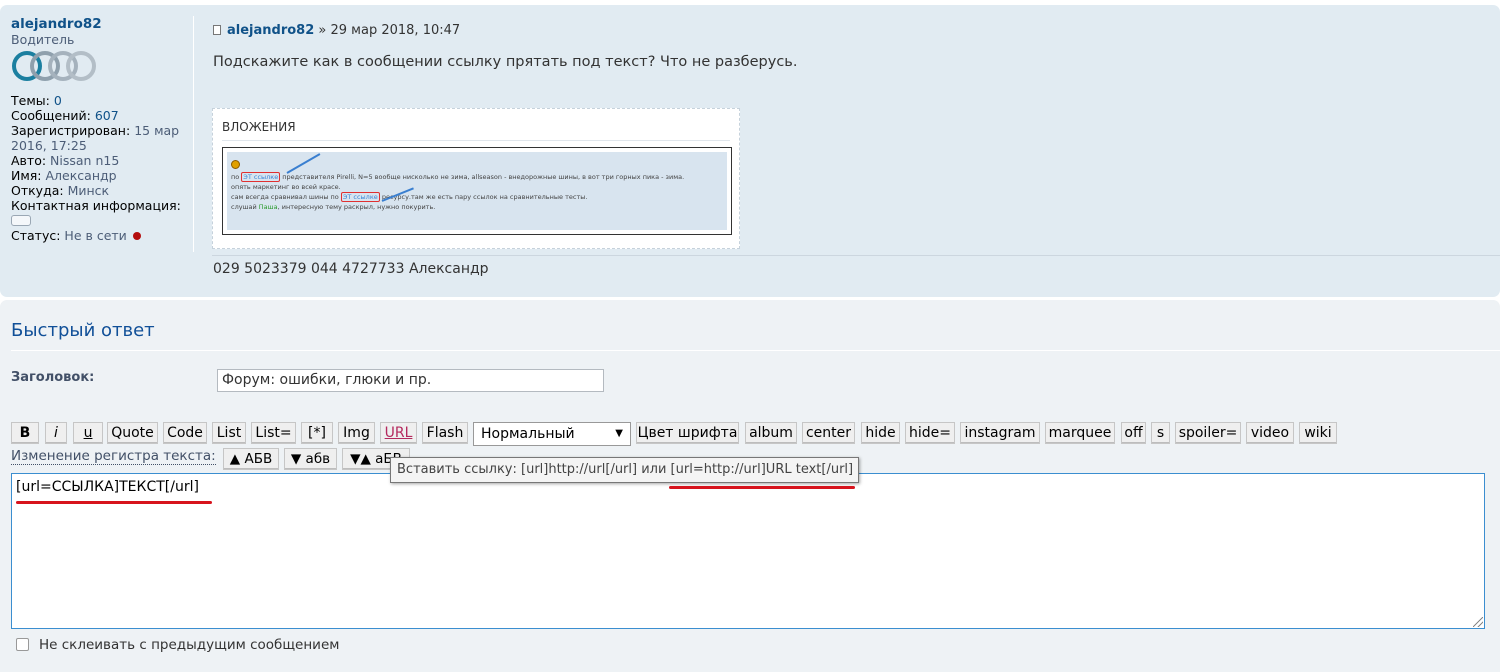  I want to click on hide-button: hide, so click(880, 433).